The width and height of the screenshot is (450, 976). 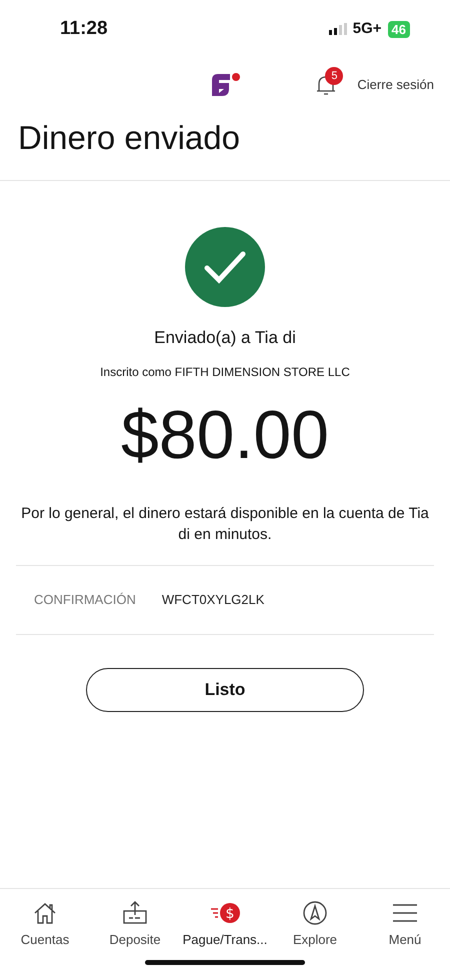 What do you see at coordinates (84, 28) in the screenshot?
I see `status-time: 11:28` at bounding box center [84, 28].